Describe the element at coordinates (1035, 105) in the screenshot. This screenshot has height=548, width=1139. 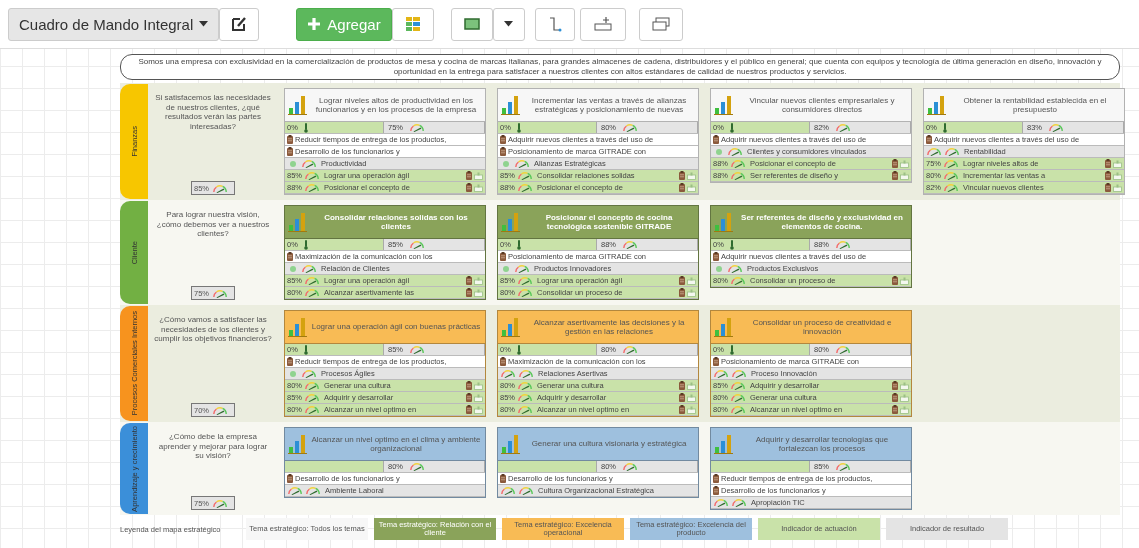
I see `objective-title: Obtener la rentabilidad establecida en el presupuesto` at that location.